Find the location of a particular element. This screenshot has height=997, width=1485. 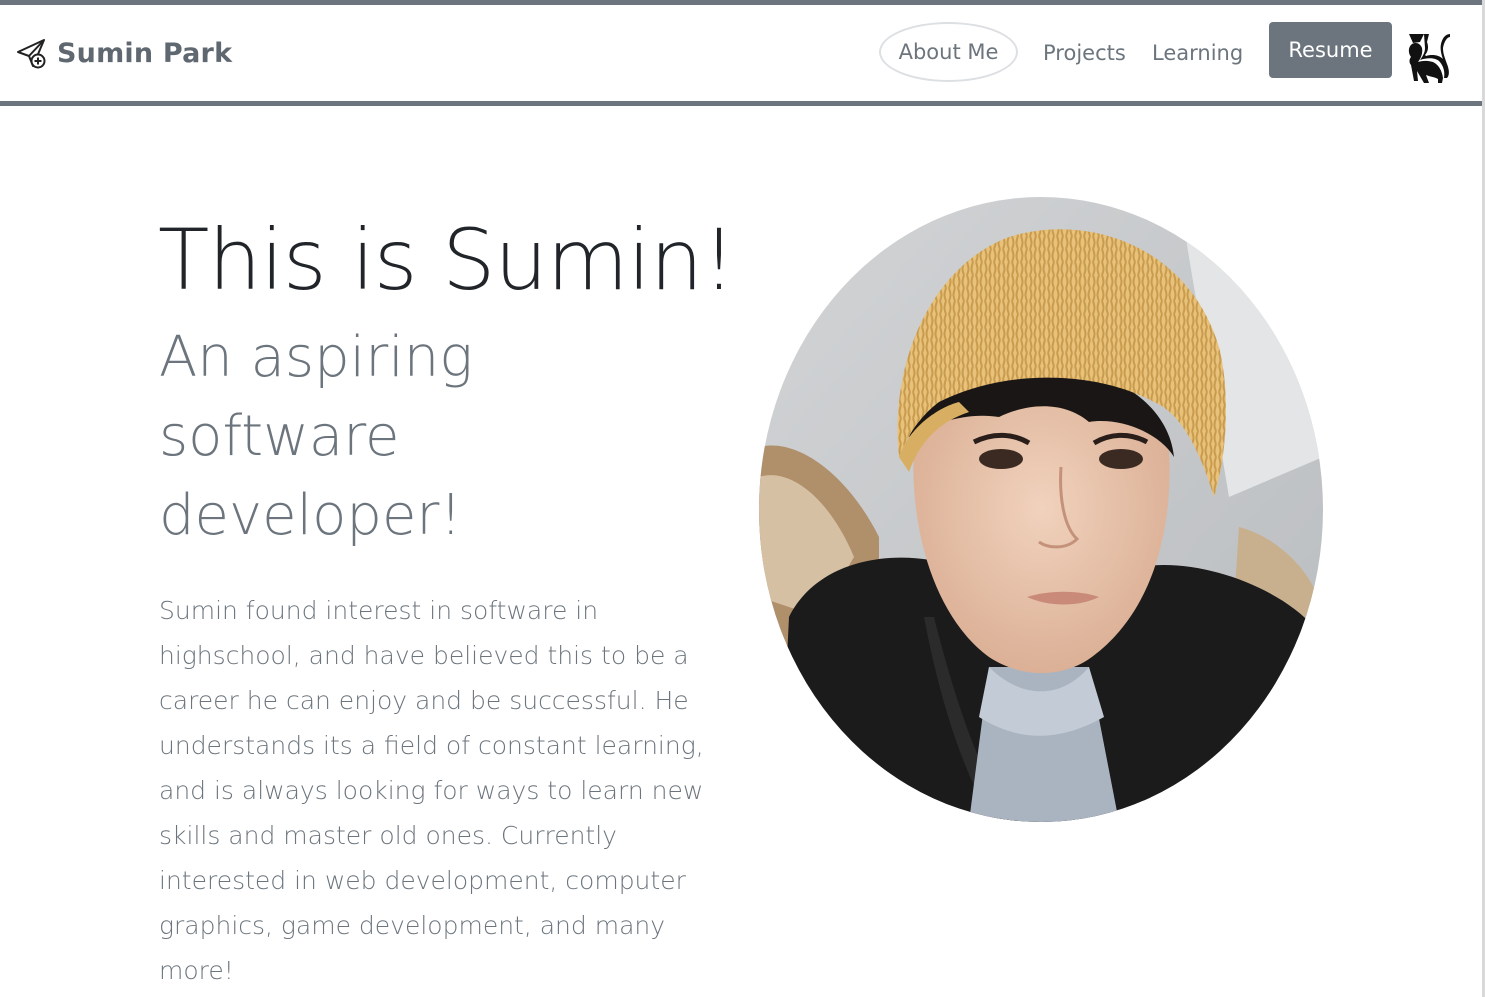

paper-plane-plus-icon is located at coordinates (31, 54).